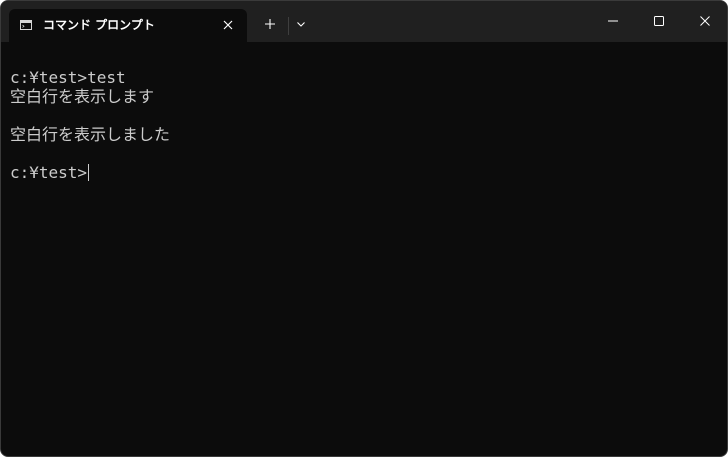 This screenshot has height=457, width=728. What do you see at coordinates (90, 134) in the screenshot?
I see `terminal-line-output-2: 空白行を表示しました` at bounding box center [90, 134].